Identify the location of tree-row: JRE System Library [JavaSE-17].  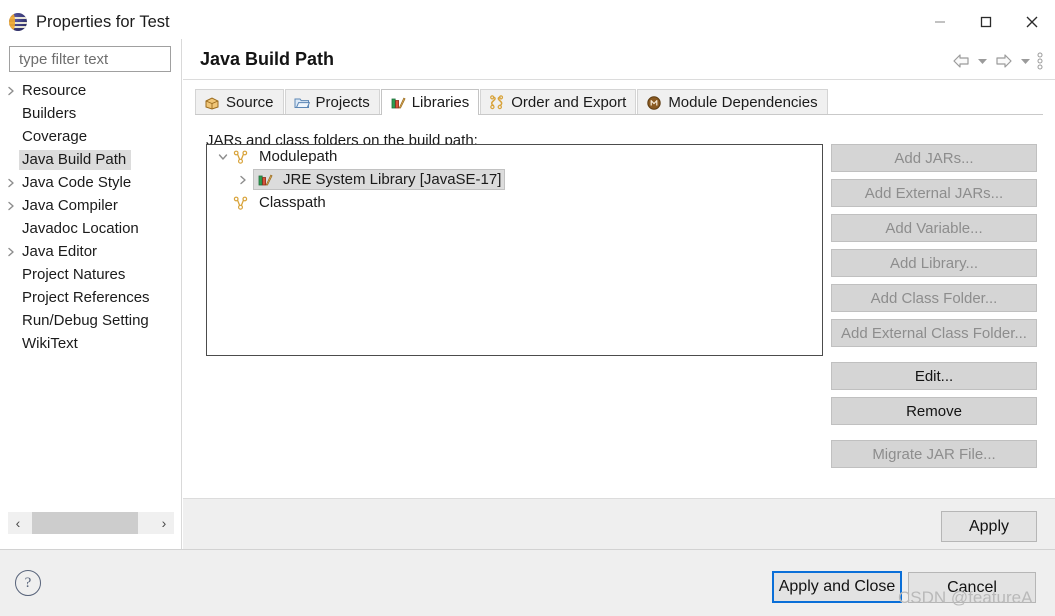
(514, 179).